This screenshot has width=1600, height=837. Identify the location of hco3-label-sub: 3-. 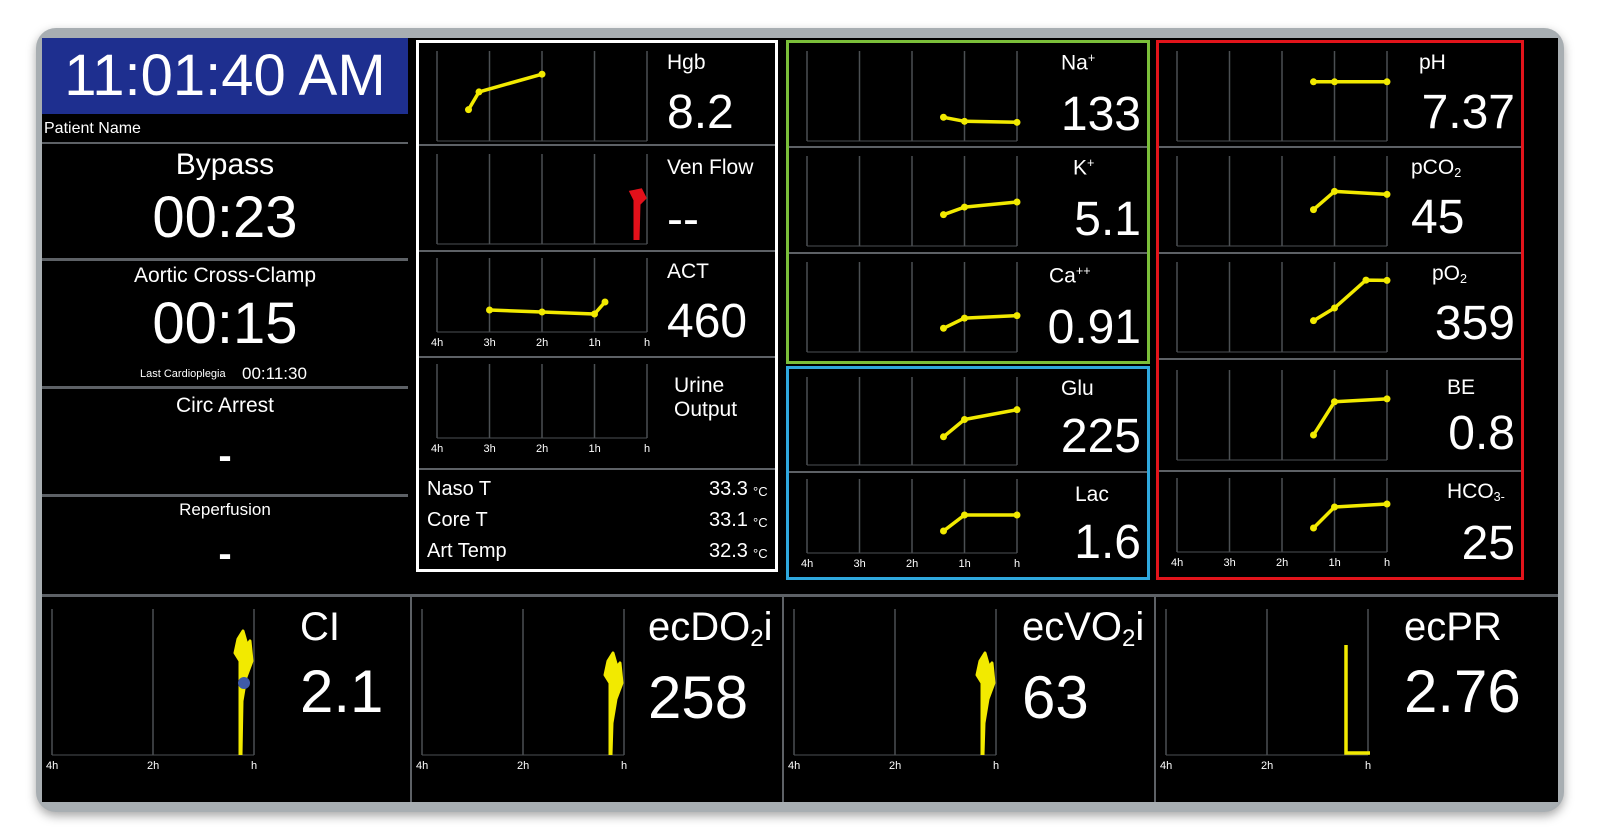
(1499, 497).